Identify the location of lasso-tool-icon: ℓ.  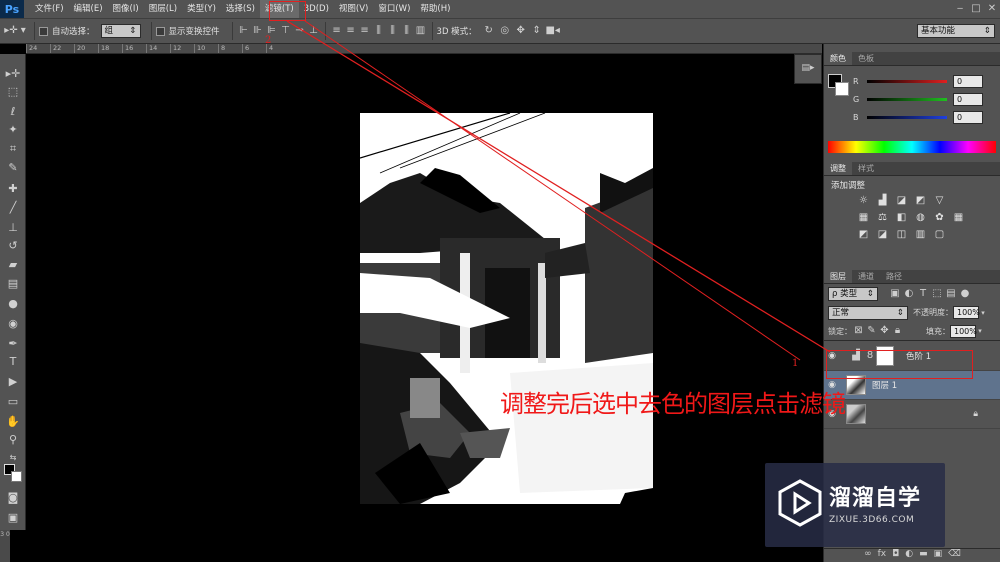
(13, 112).